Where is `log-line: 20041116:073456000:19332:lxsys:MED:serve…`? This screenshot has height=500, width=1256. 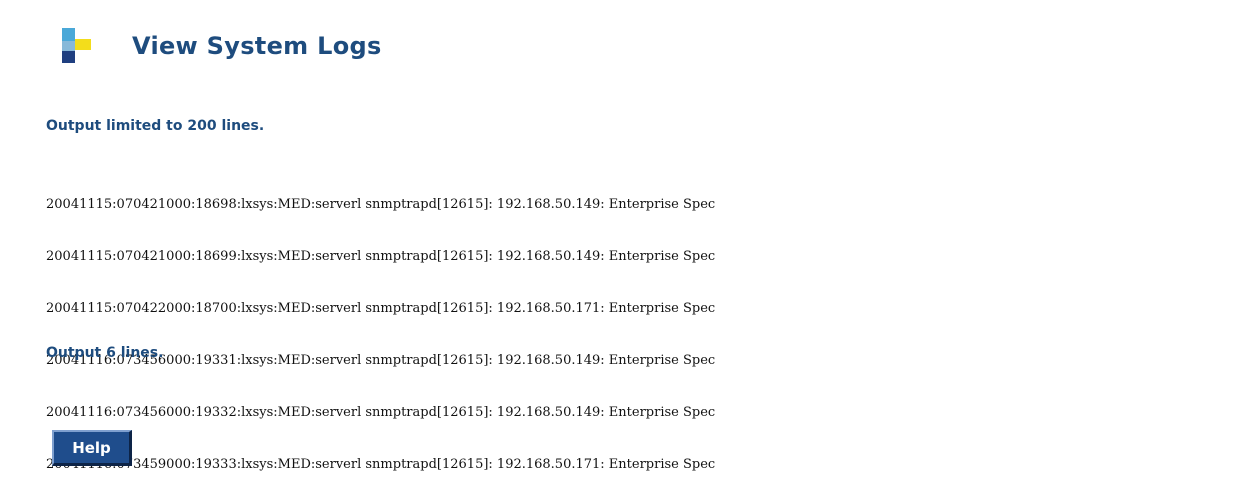 log-line: 20041116:073456000:19332:lxsys:MED:serve… is located at coordinates (381, 412).